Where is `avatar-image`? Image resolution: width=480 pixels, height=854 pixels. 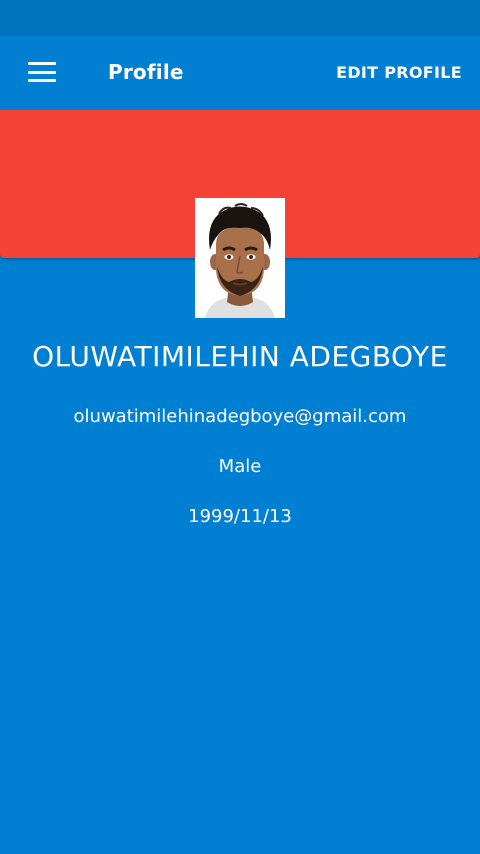
avatar-image is located at coordinates (240, 258).